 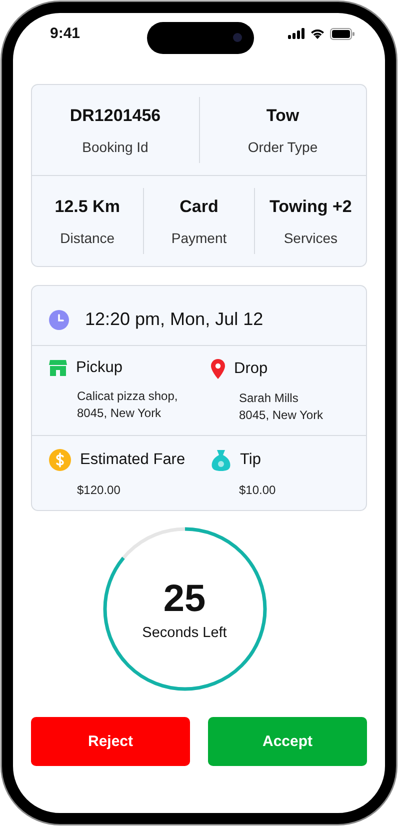 I want to click on amount-title: Tip, so click(x=250, y=460).